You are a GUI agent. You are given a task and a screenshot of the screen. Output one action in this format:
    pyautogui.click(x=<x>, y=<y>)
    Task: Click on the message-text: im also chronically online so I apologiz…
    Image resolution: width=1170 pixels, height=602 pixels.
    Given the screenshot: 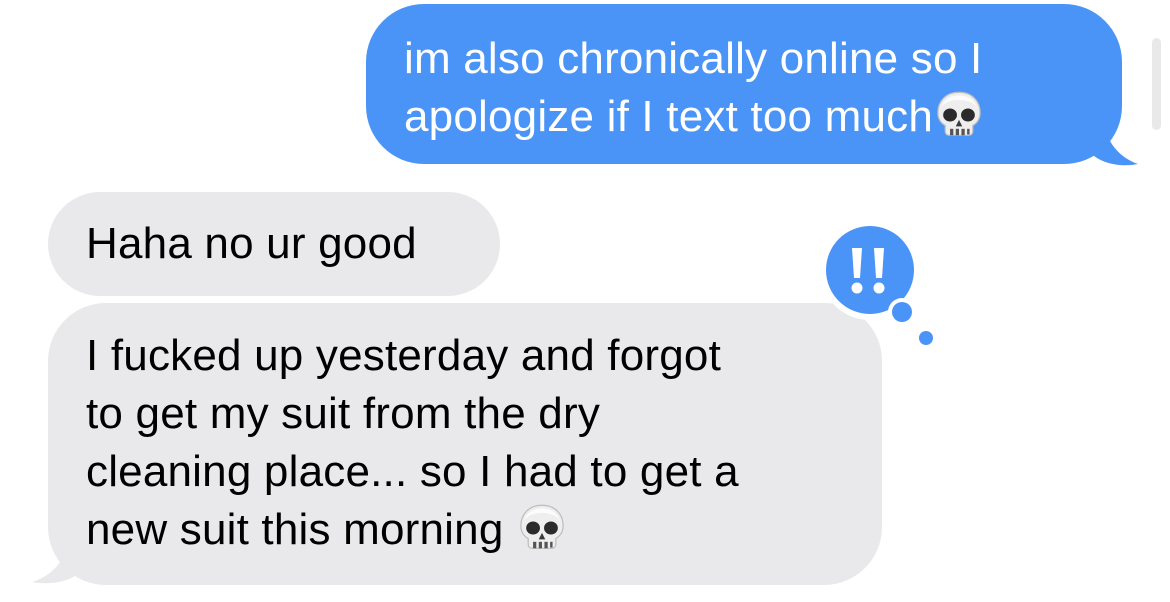 What is the action you would take?
    pyautogui.click(x=693, y=87)
    